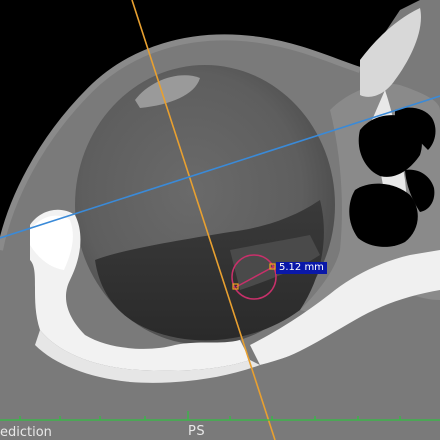 The image size is (440, 440). I want to click on series-label: ediction, so click(26, 432).